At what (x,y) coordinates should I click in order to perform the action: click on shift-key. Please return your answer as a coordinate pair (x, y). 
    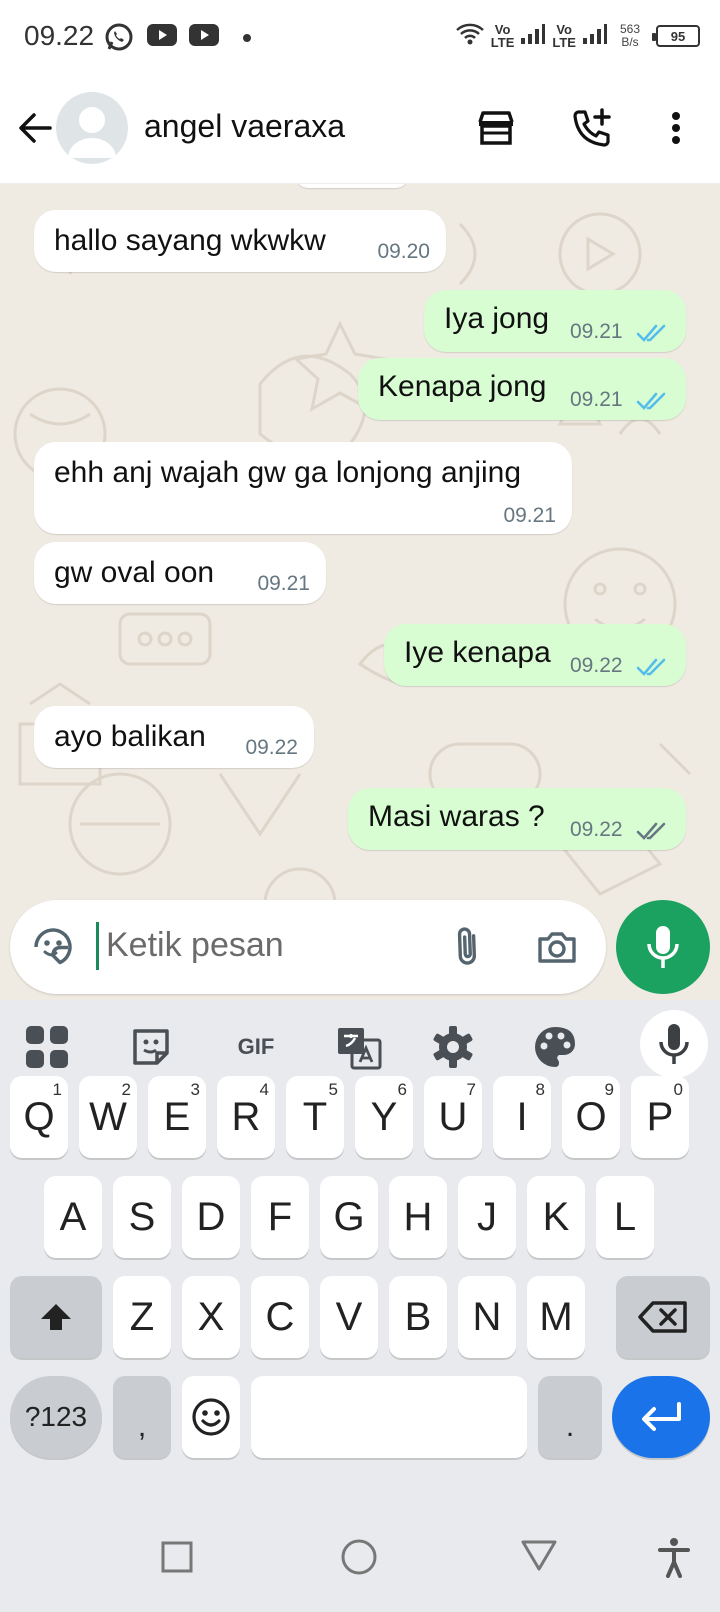
    Looking at the image, I should click on (56, 1317).